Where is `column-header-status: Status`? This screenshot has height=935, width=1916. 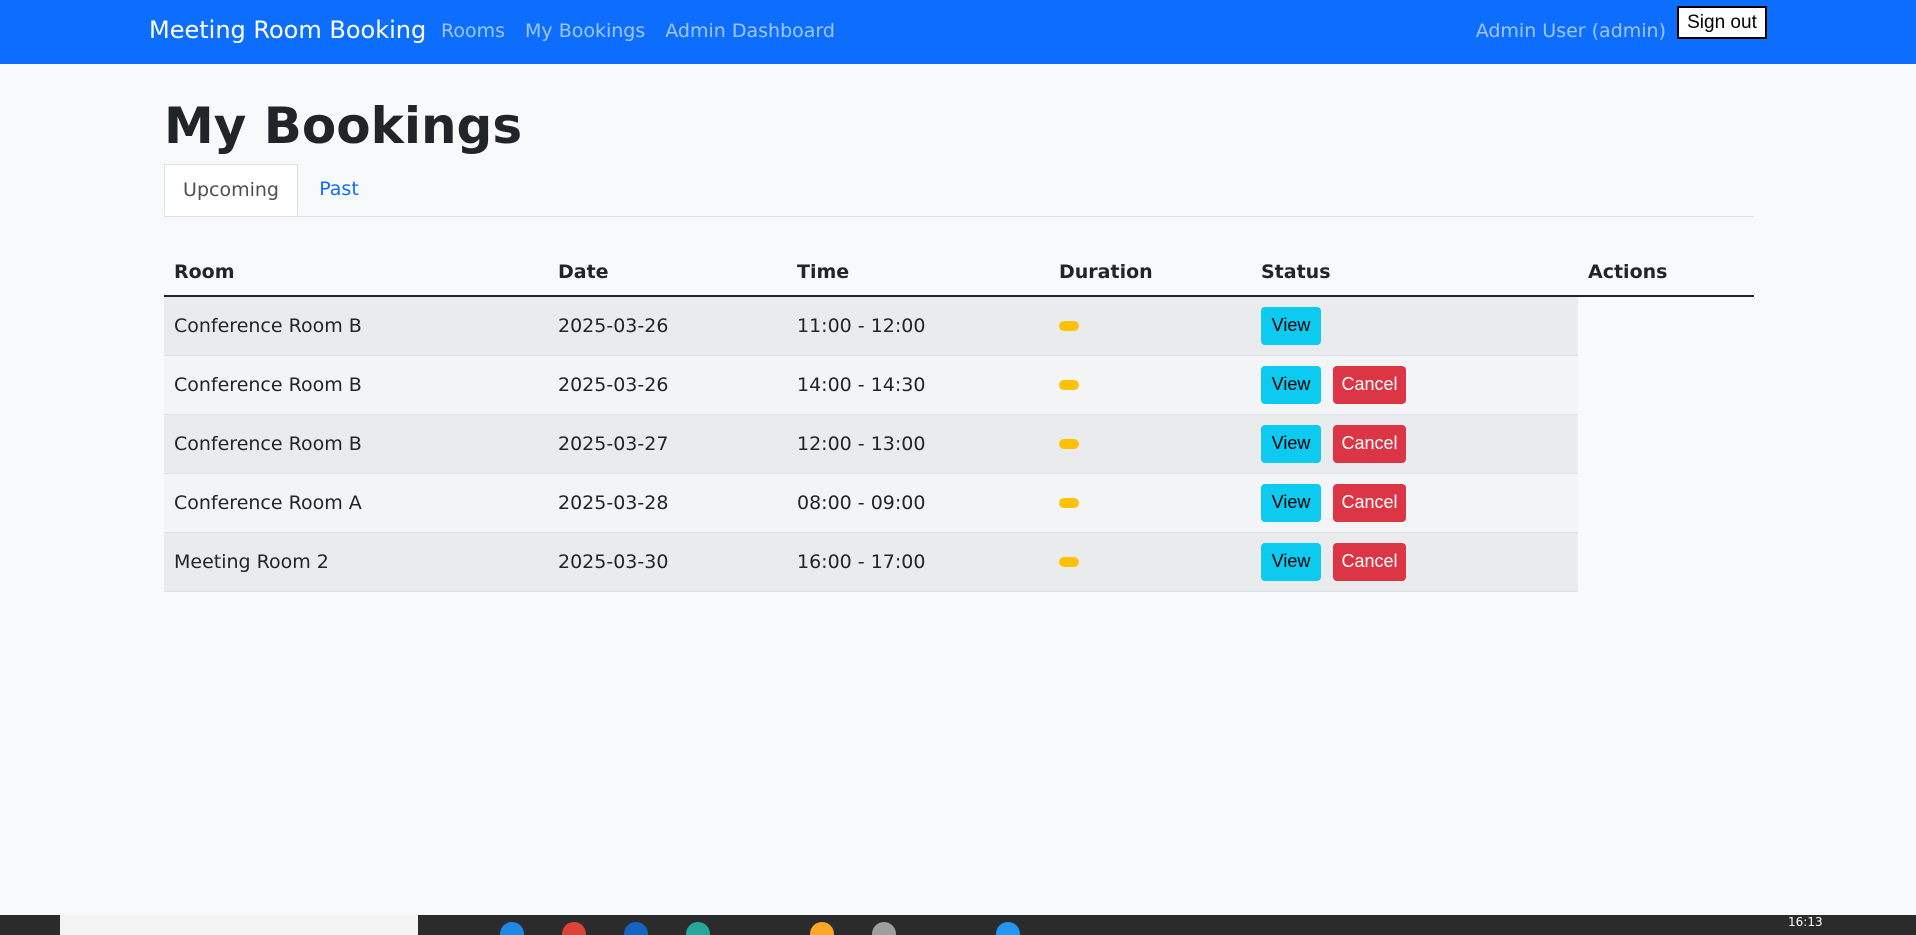
column-header-status: Status is located at coordinates (1414, 272).